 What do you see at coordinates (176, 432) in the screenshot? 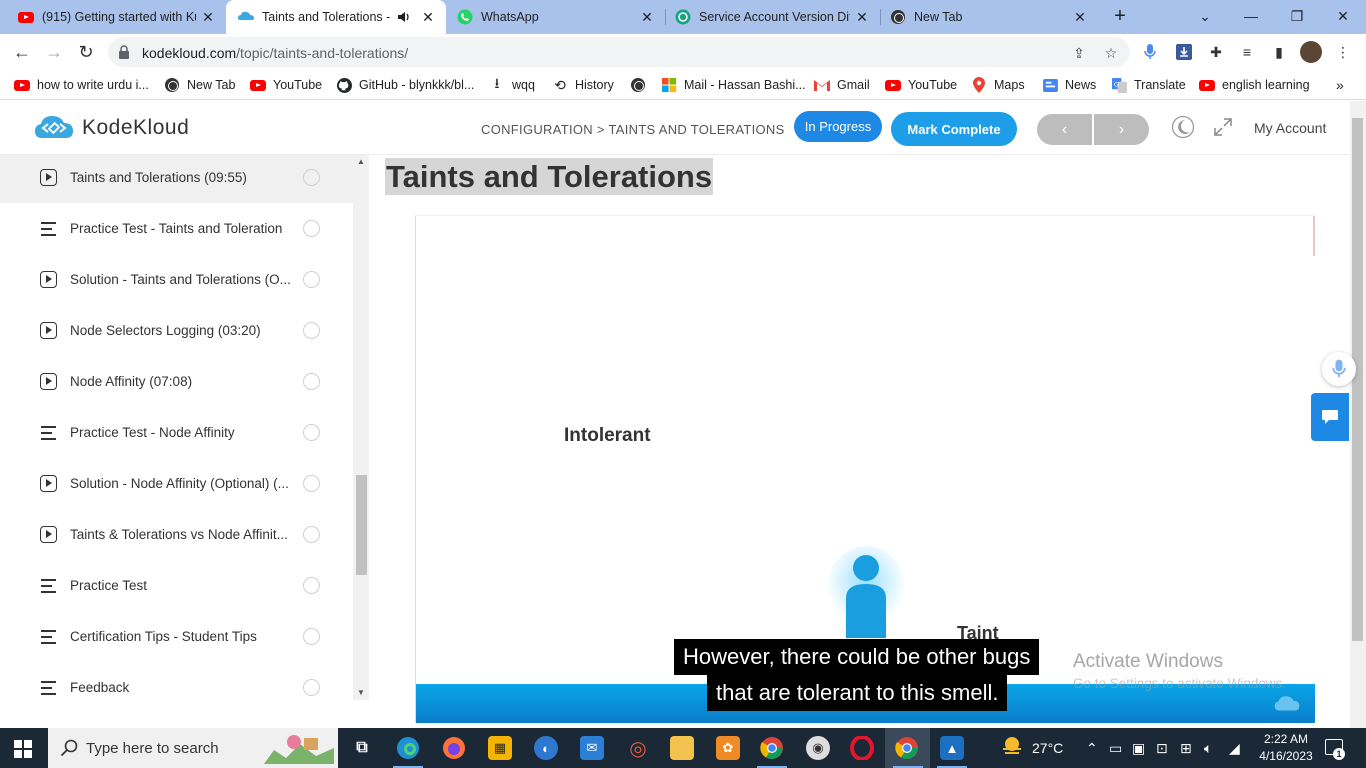
I see `lesson-item: Practice Test - Node Affinity` at bounding box center [176, 432].